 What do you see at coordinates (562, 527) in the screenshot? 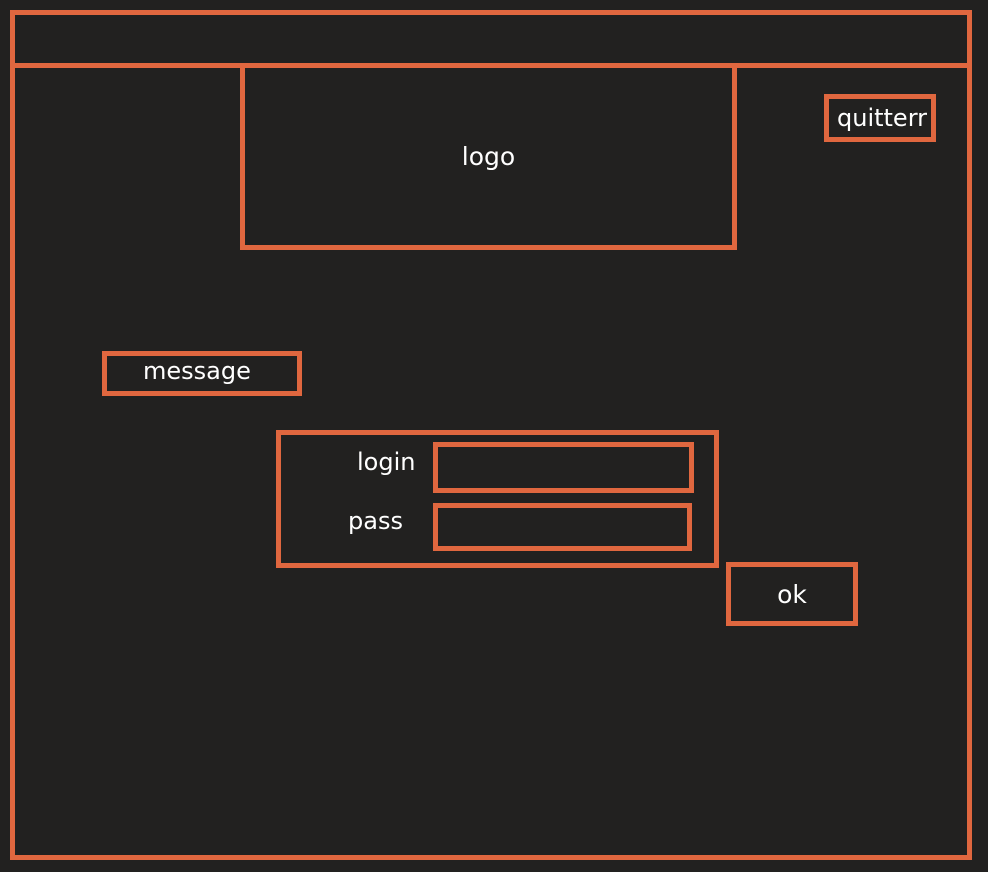
I see `pass-input` at bounding box center [562, 527].